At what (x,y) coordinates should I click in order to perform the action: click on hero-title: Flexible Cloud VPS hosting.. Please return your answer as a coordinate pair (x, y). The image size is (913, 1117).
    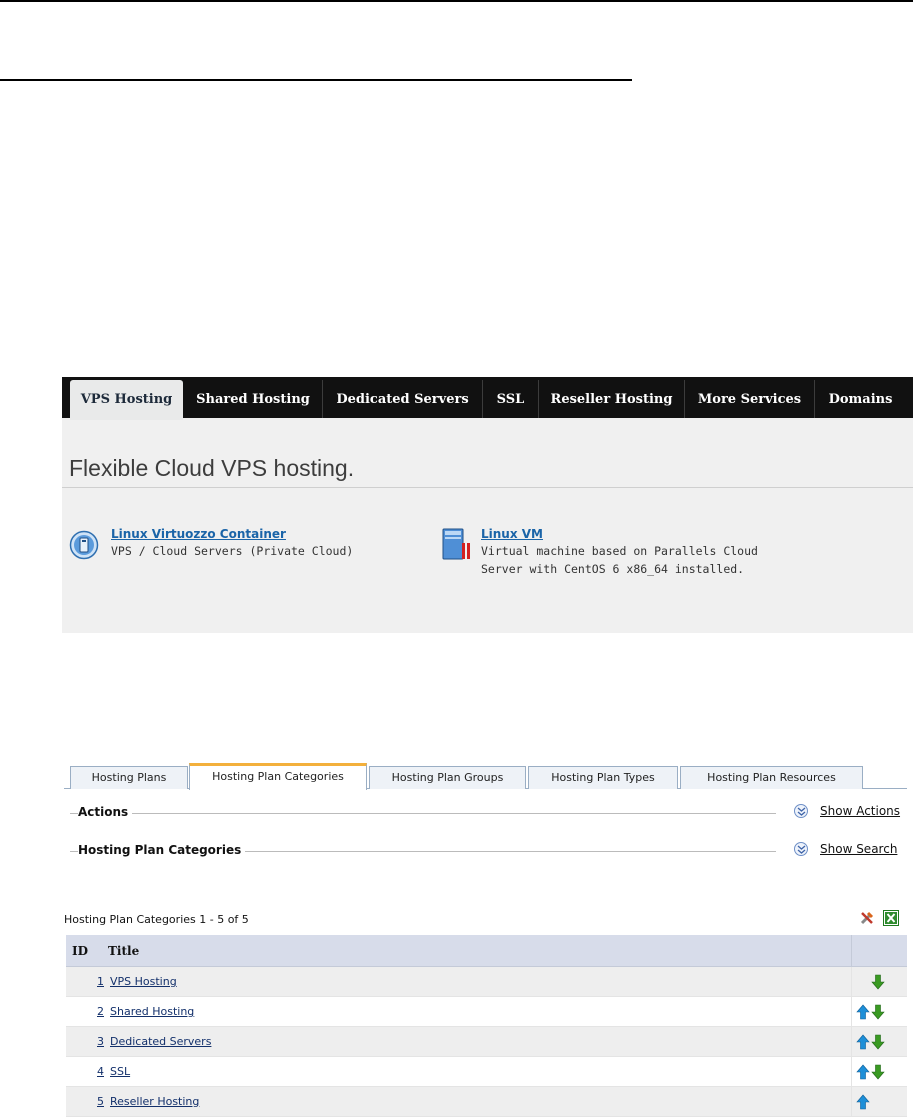
    Looking at the image, I should click on (212, 468).